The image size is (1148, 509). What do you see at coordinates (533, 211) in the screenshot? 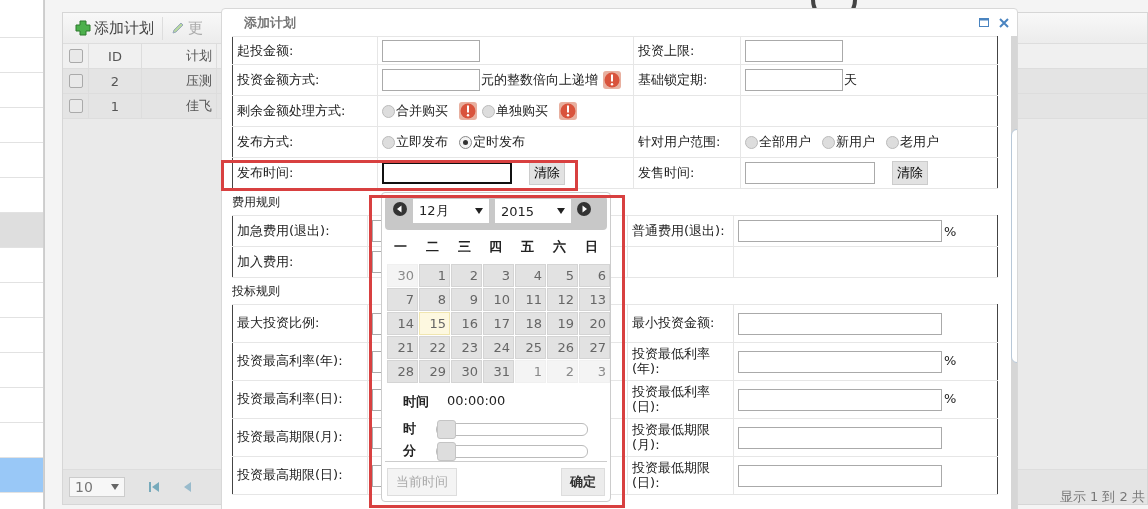
I see `year-select: 2015` at bounding box center [533, 211].